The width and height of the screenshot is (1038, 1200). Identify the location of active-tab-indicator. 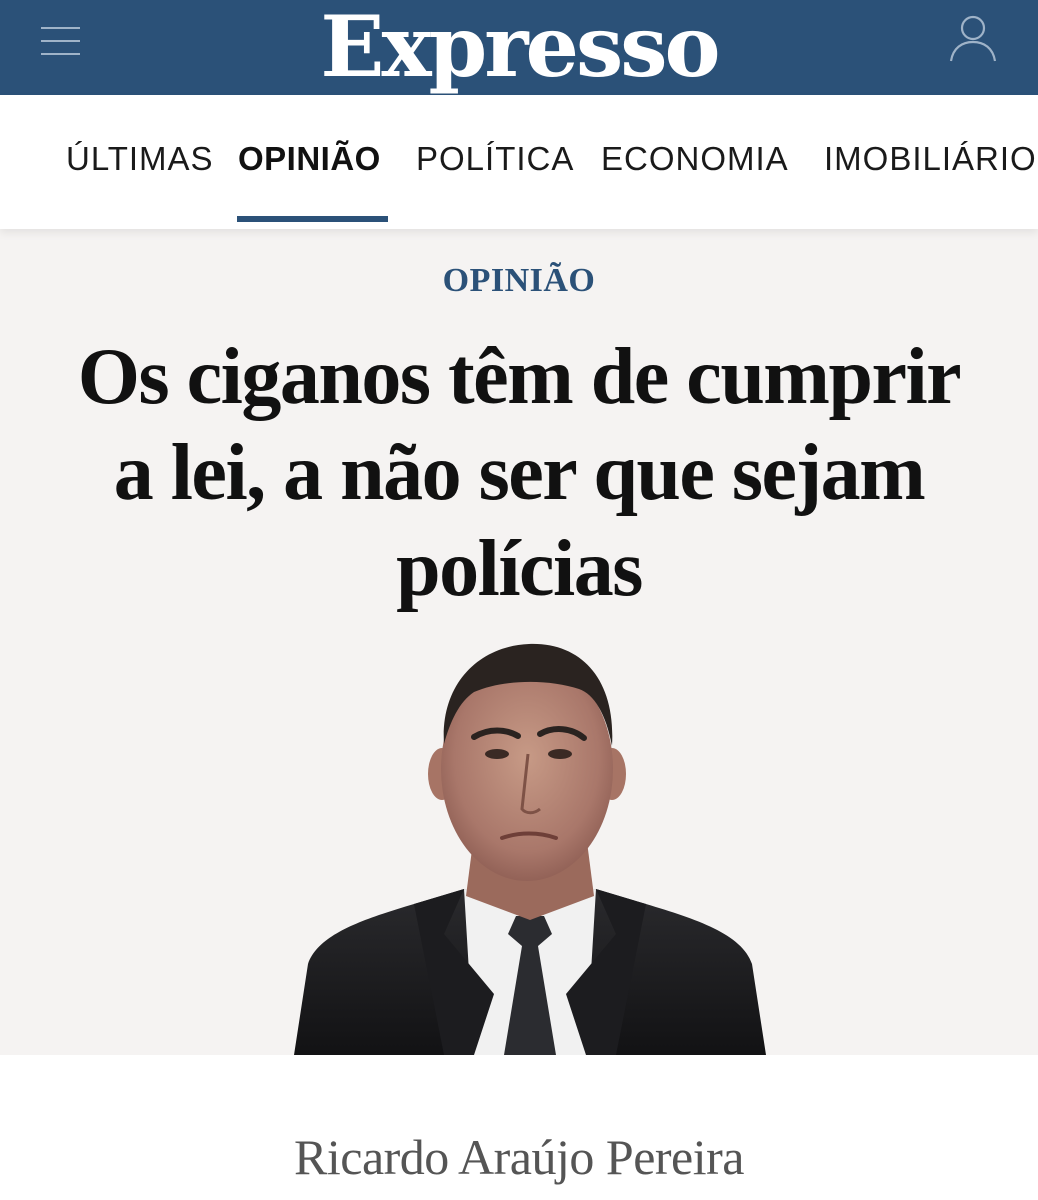
(312, 219).